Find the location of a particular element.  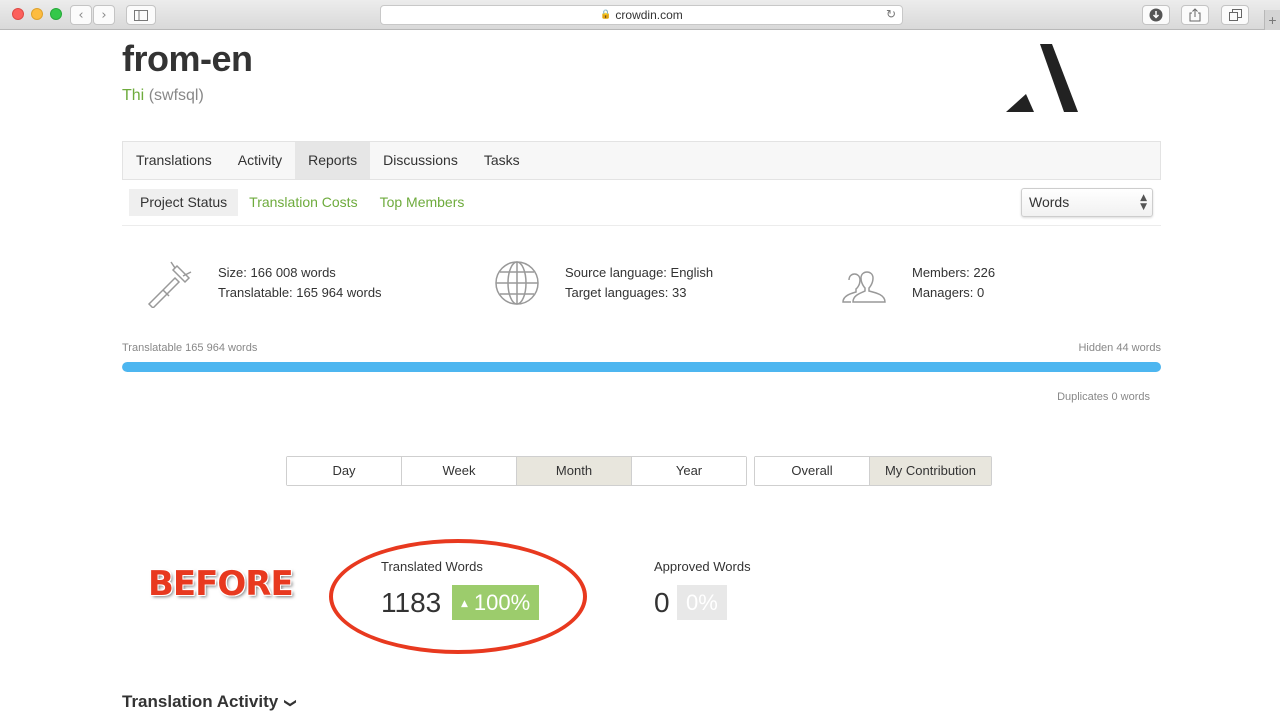

tabs-overview-button is located at coordinates (1235, 15).